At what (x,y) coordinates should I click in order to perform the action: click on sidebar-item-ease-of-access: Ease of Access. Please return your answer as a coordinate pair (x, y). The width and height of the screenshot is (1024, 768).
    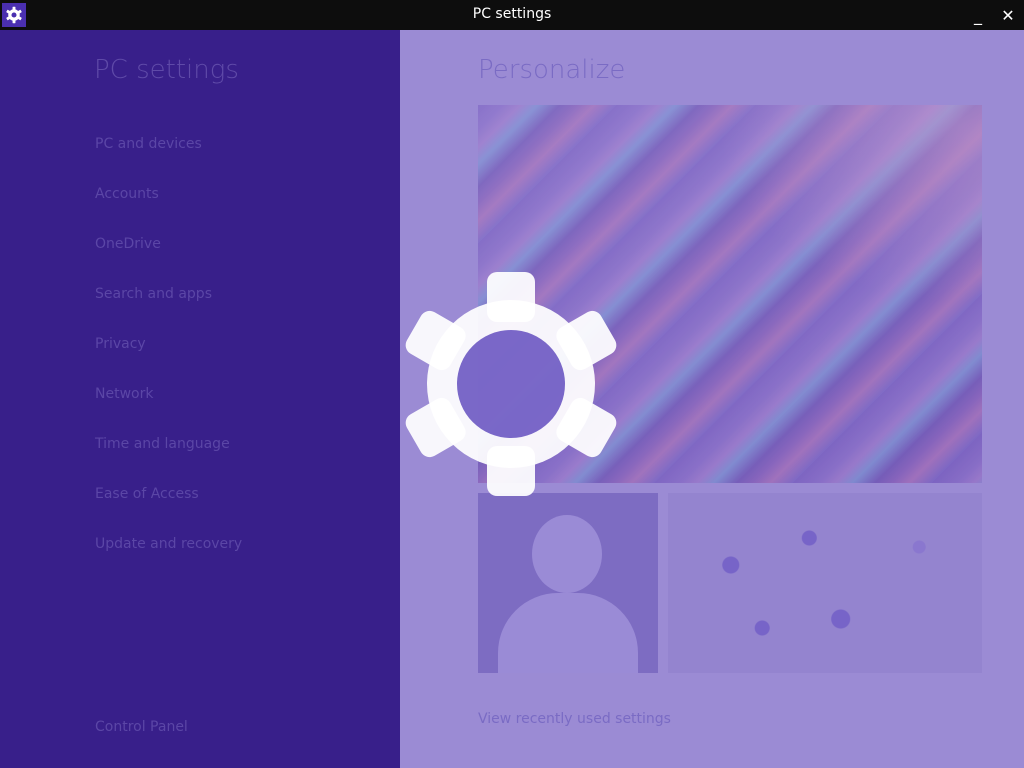
    Looking at the image, I should click on (147, 494).